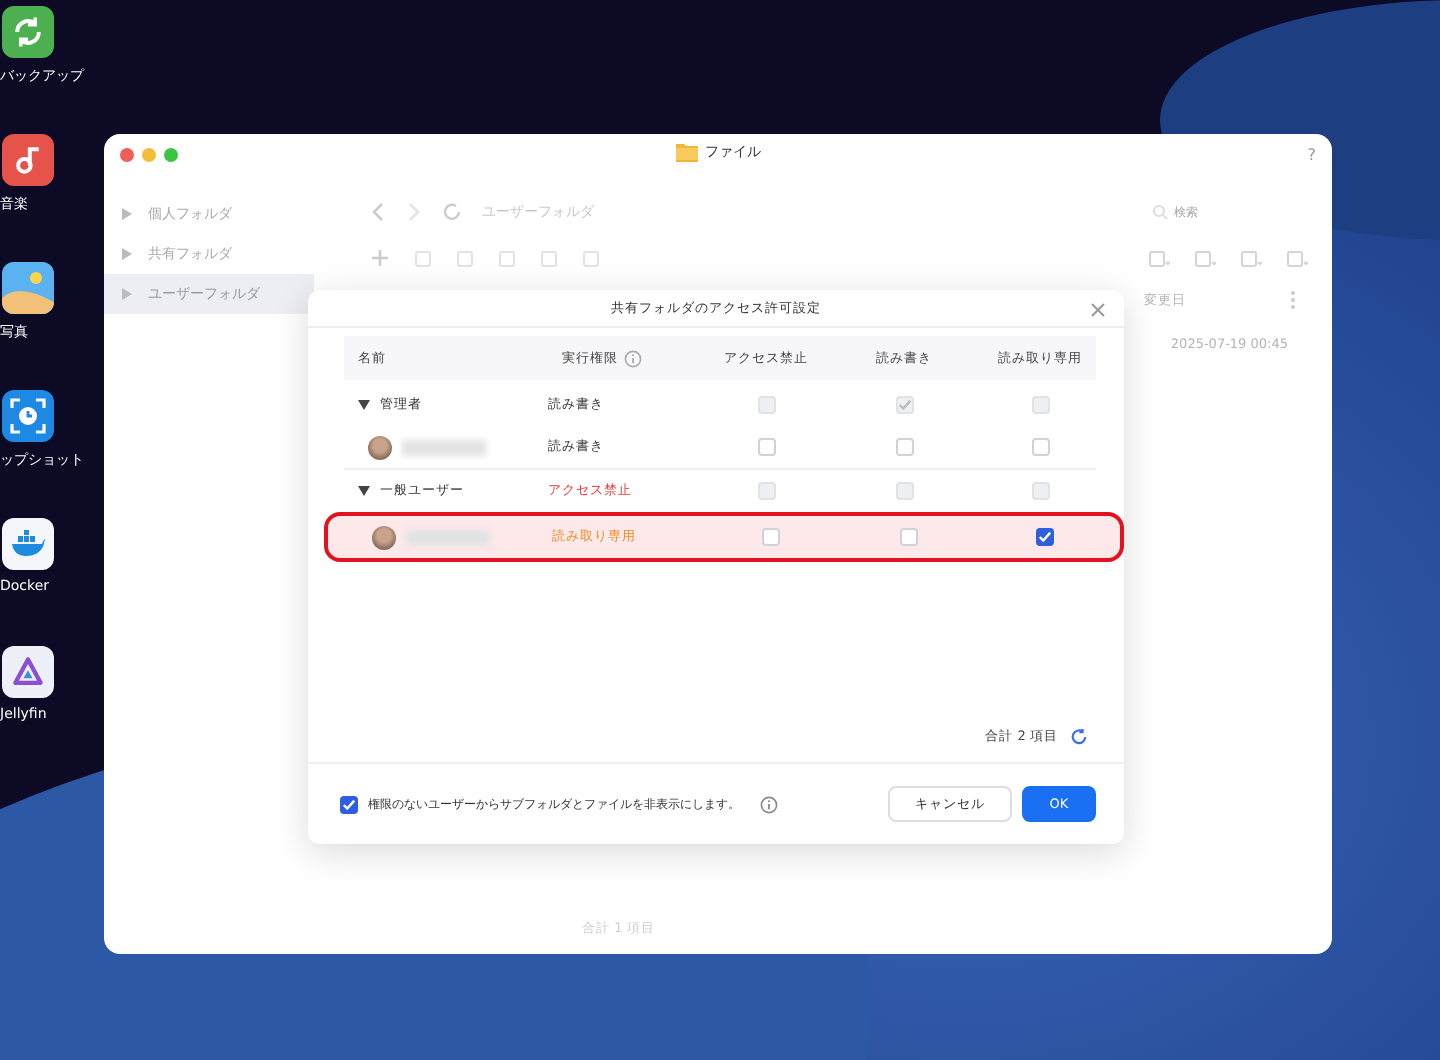  What do you see at coordinates (1079, 737) in the screenshot?
I see `refresh-icon` at bounding box center [1079, 737].